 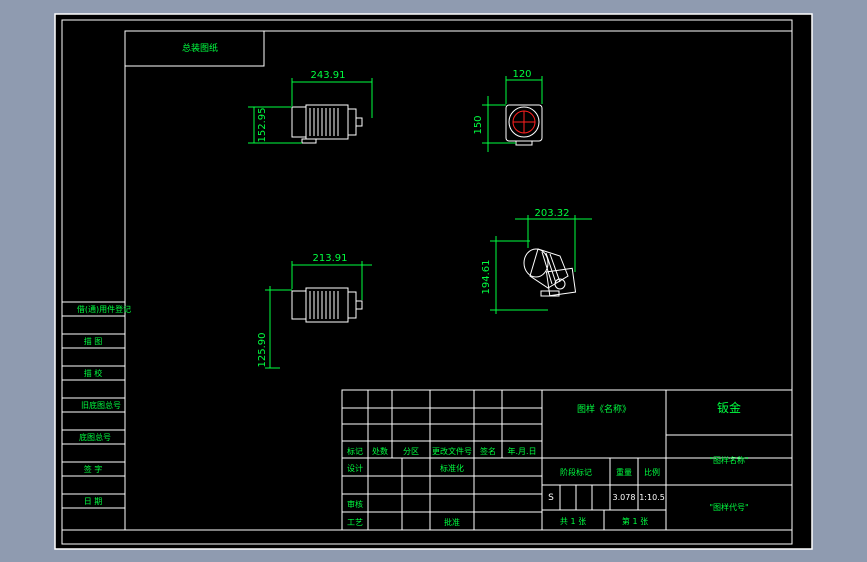 What do you see at coordinates (200, 48) in the screenshot?
I see `header-box-text: 总装图纸` at bounding box center [200, 48].